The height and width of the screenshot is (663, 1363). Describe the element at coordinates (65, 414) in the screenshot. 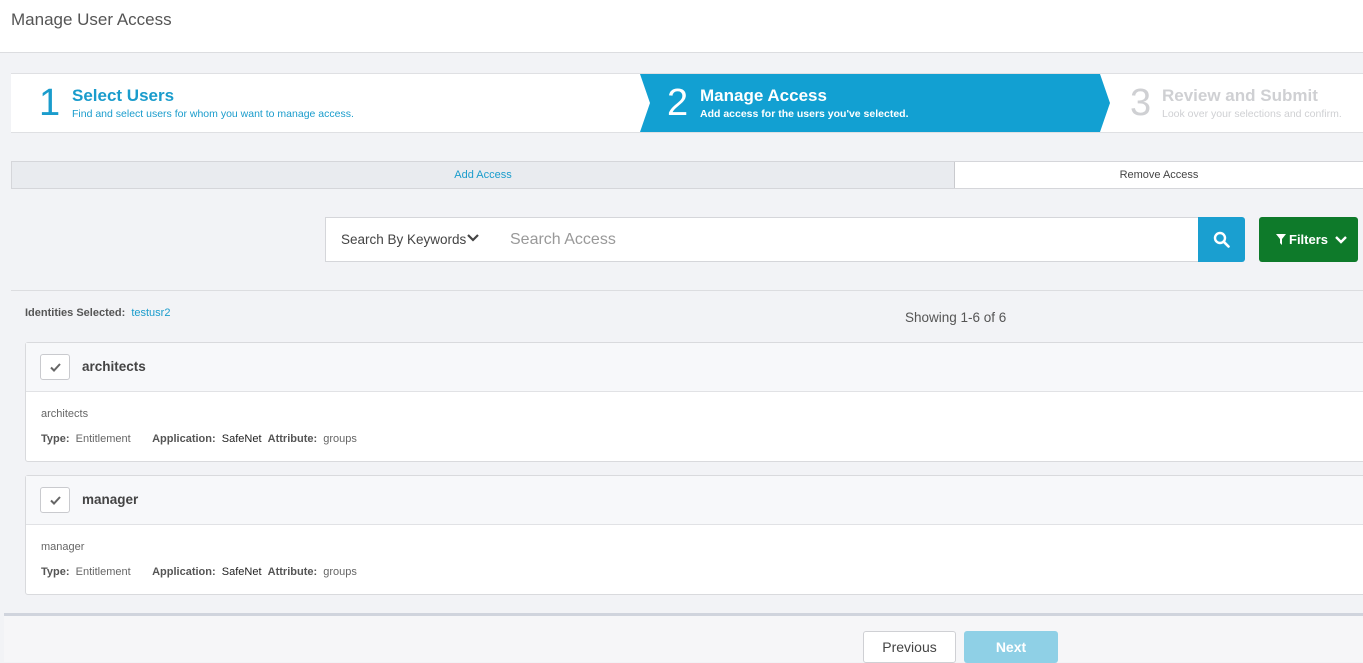

I see `item-description: architects` at that location.